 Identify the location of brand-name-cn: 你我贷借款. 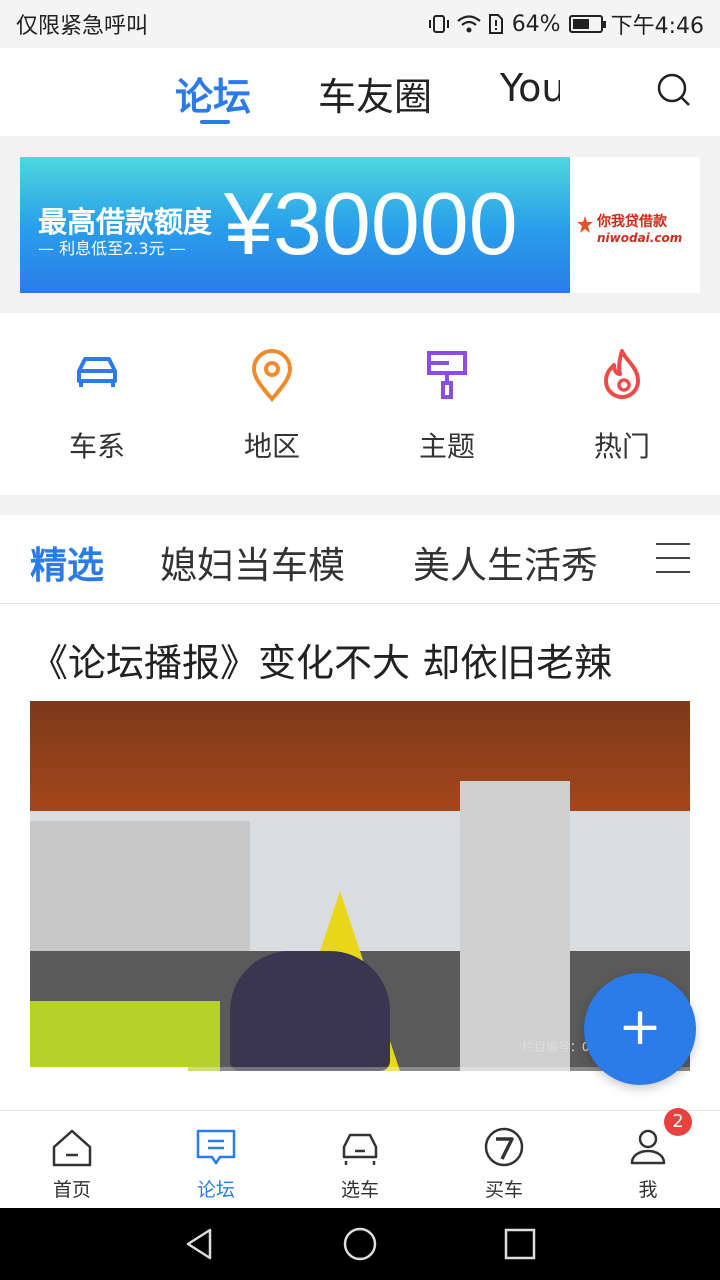
(632, 222).